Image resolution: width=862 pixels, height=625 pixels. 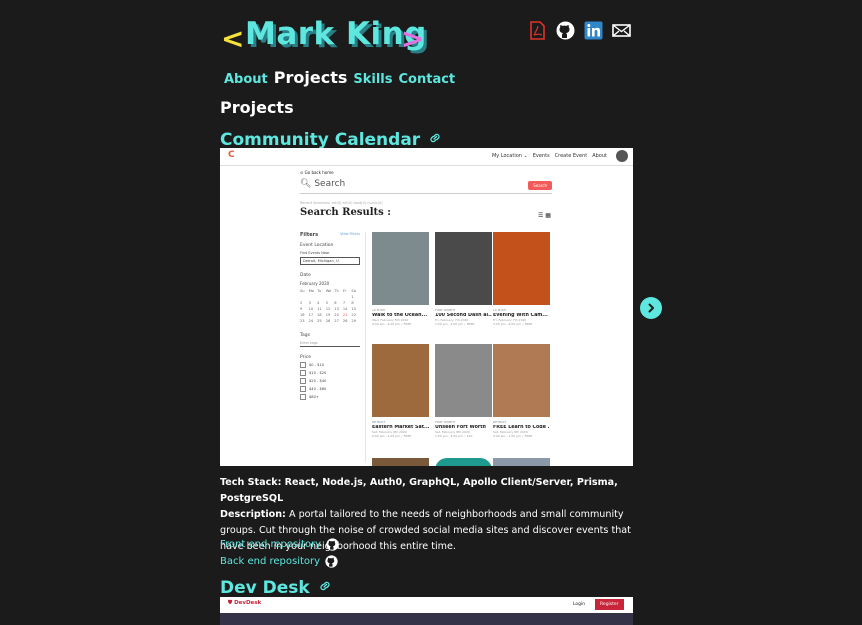 I want to click on mail-icon, so click(x=621, y=30).